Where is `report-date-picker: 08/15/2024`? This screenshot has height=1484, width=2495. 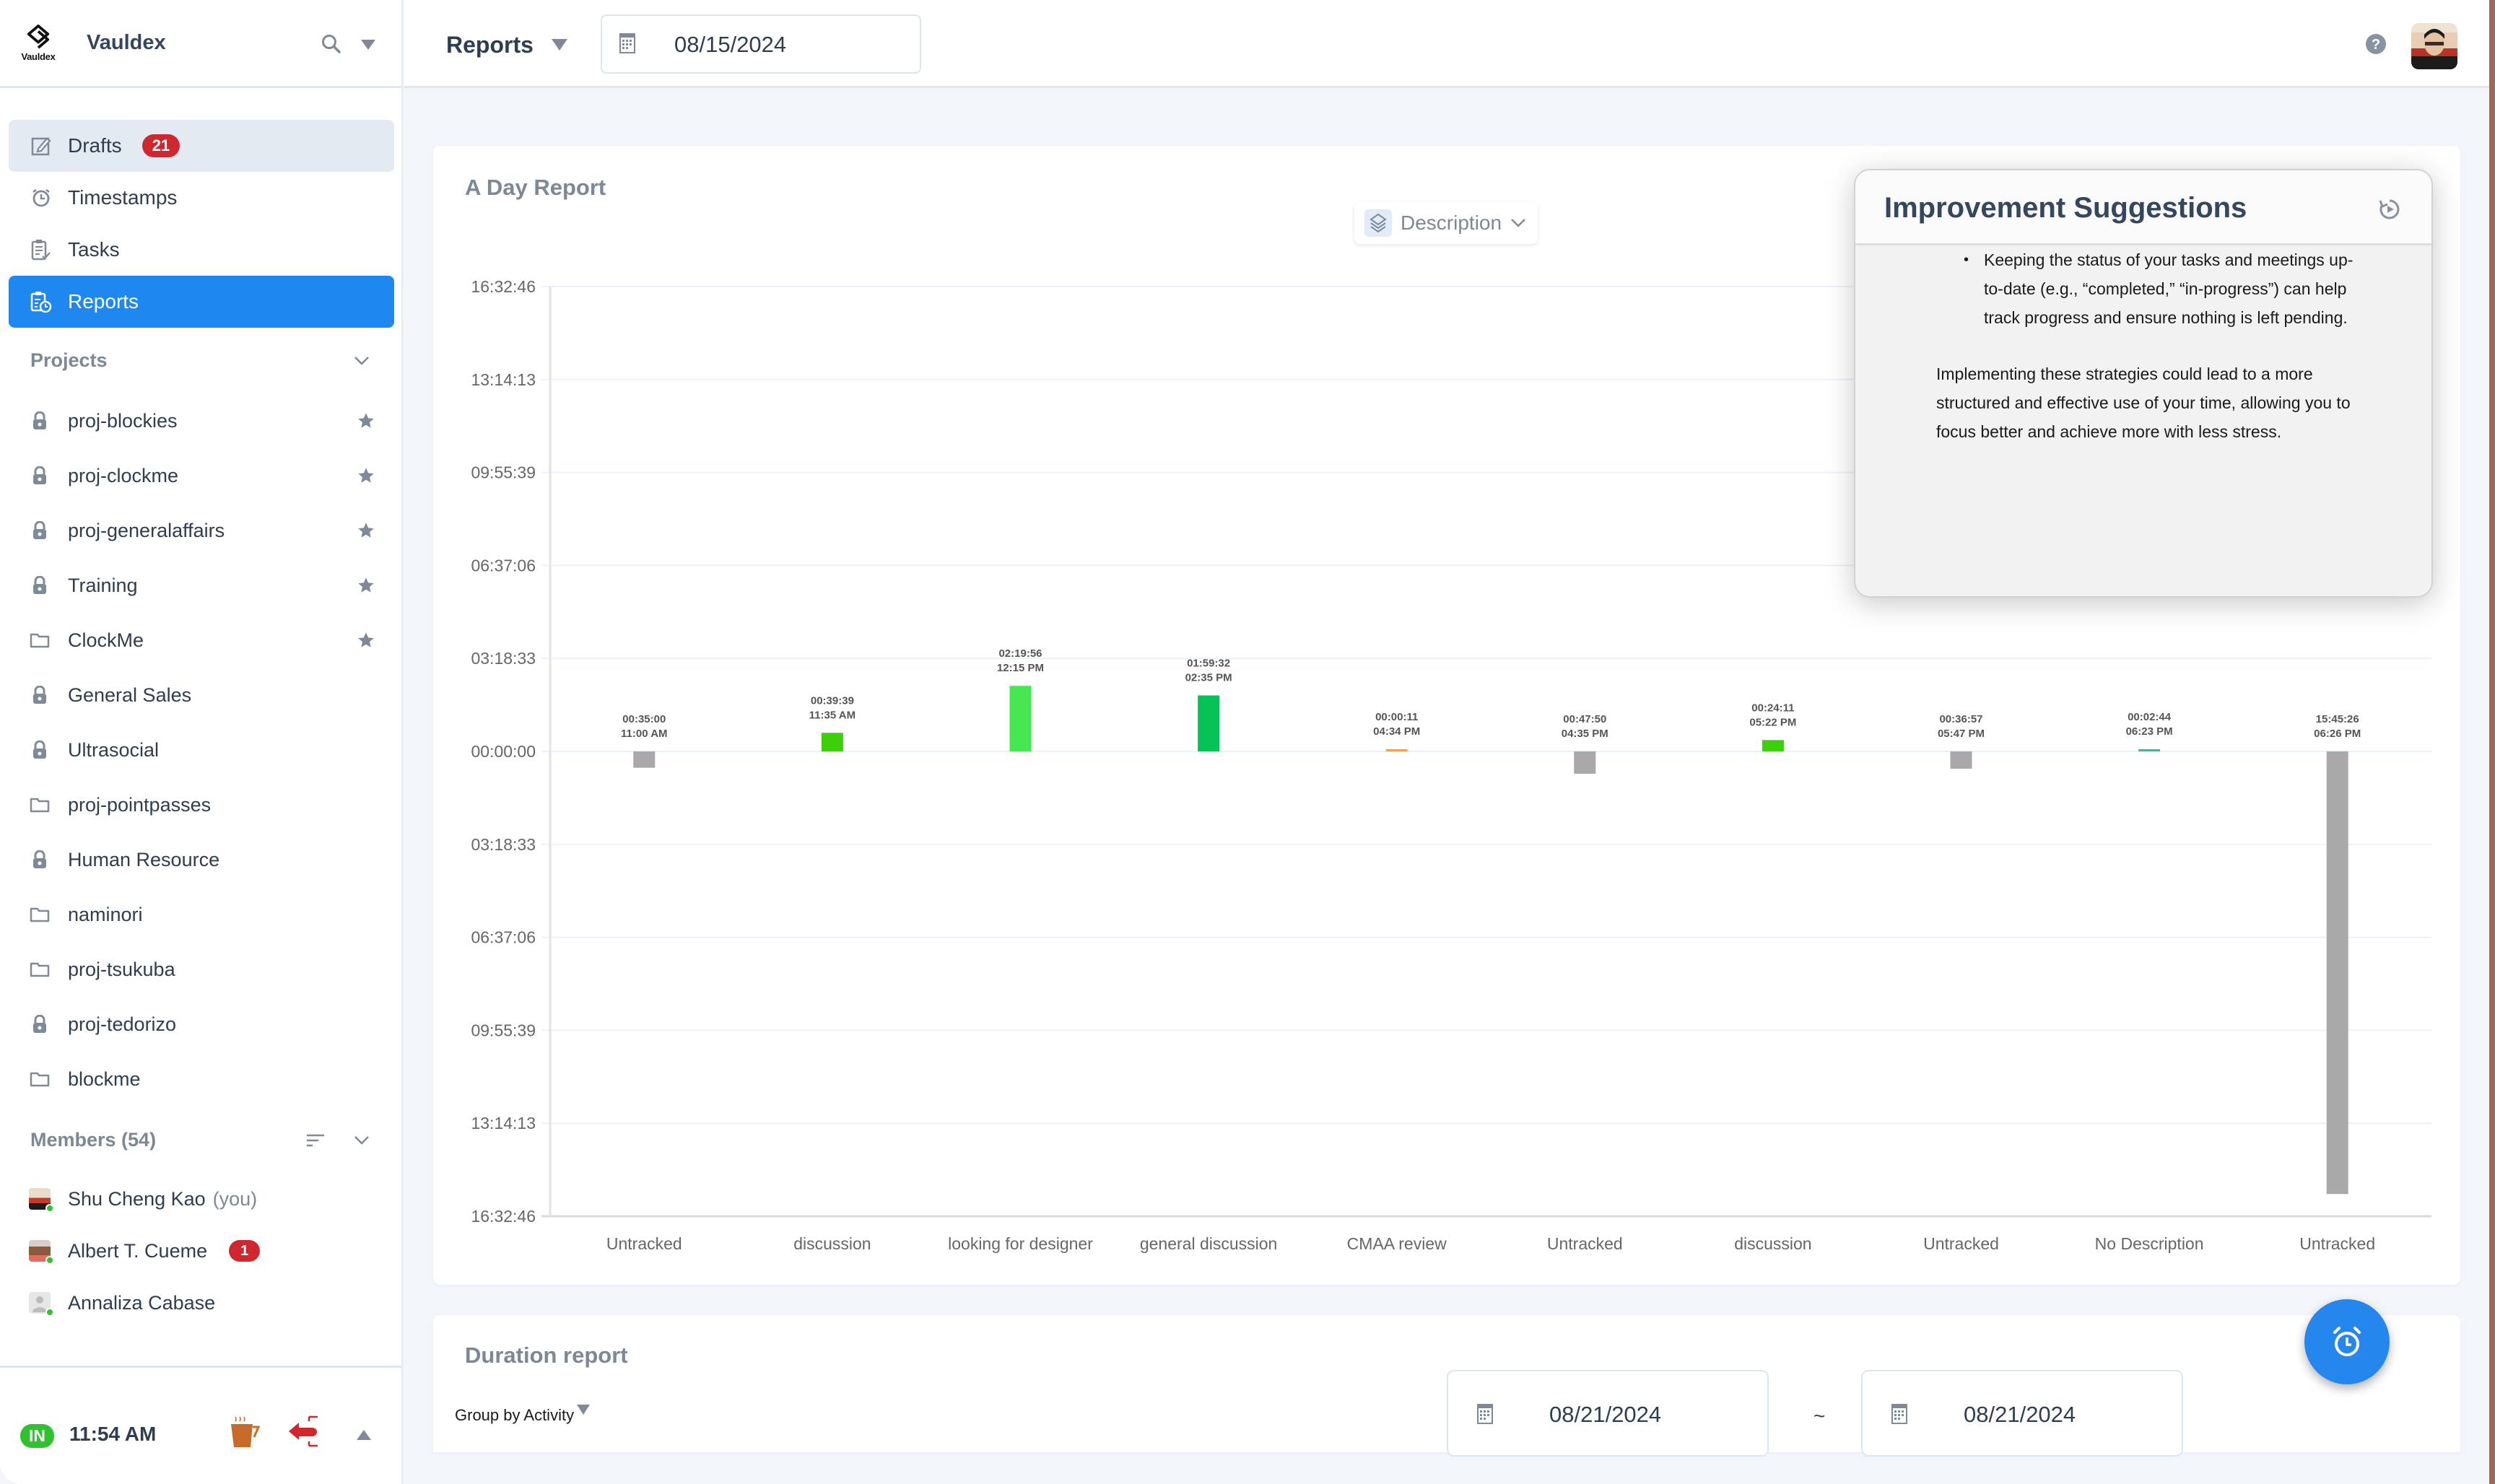 report-date-picker: 08/15/2024 is located at coordinates (761, 44).